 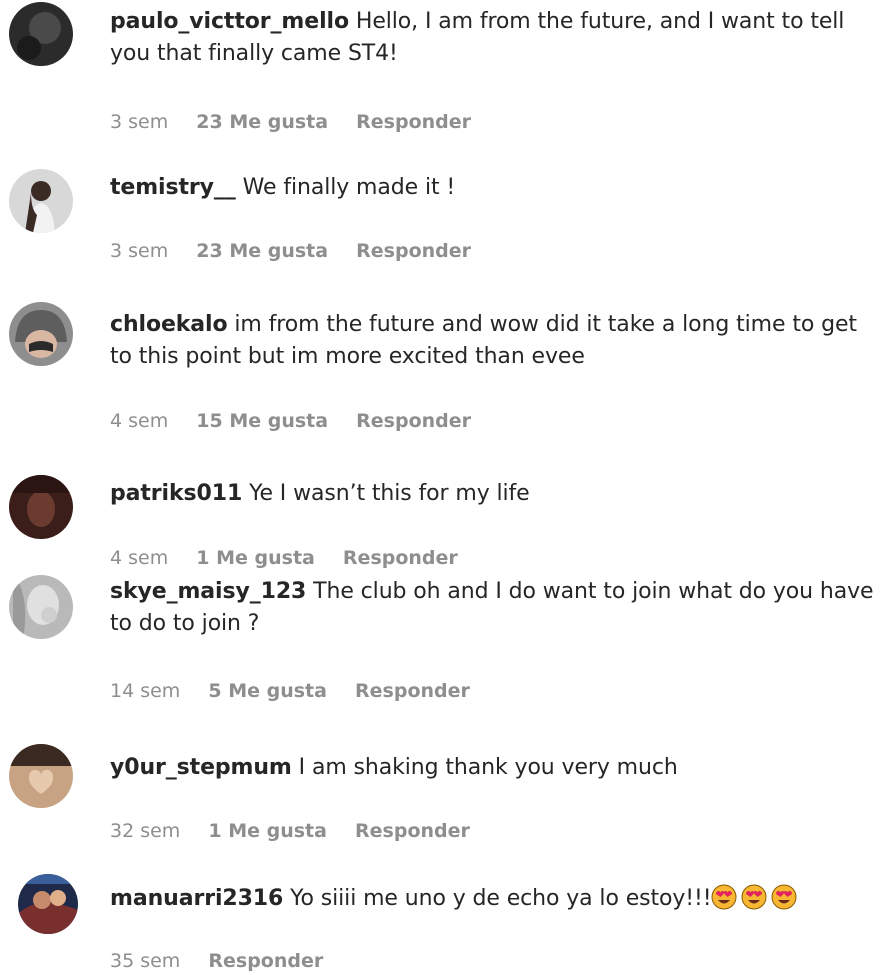 What do you see at coordinates (176, 493) in the screenshot?
I see `comment-username: patriks011` at bounding box center [176, 493].